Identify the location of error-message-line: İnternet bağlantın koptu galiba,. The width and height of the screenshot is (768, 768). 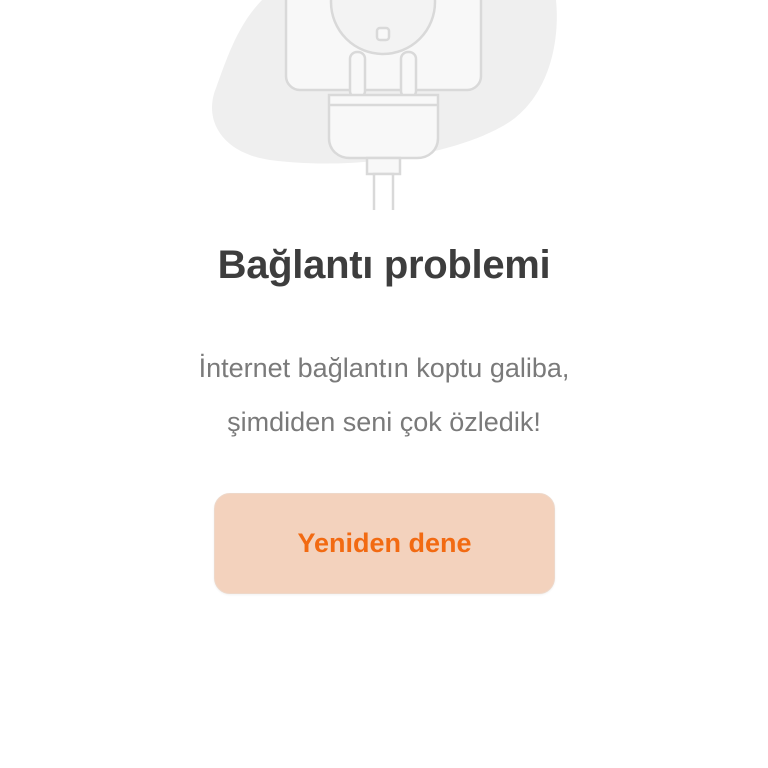
(384, 368).